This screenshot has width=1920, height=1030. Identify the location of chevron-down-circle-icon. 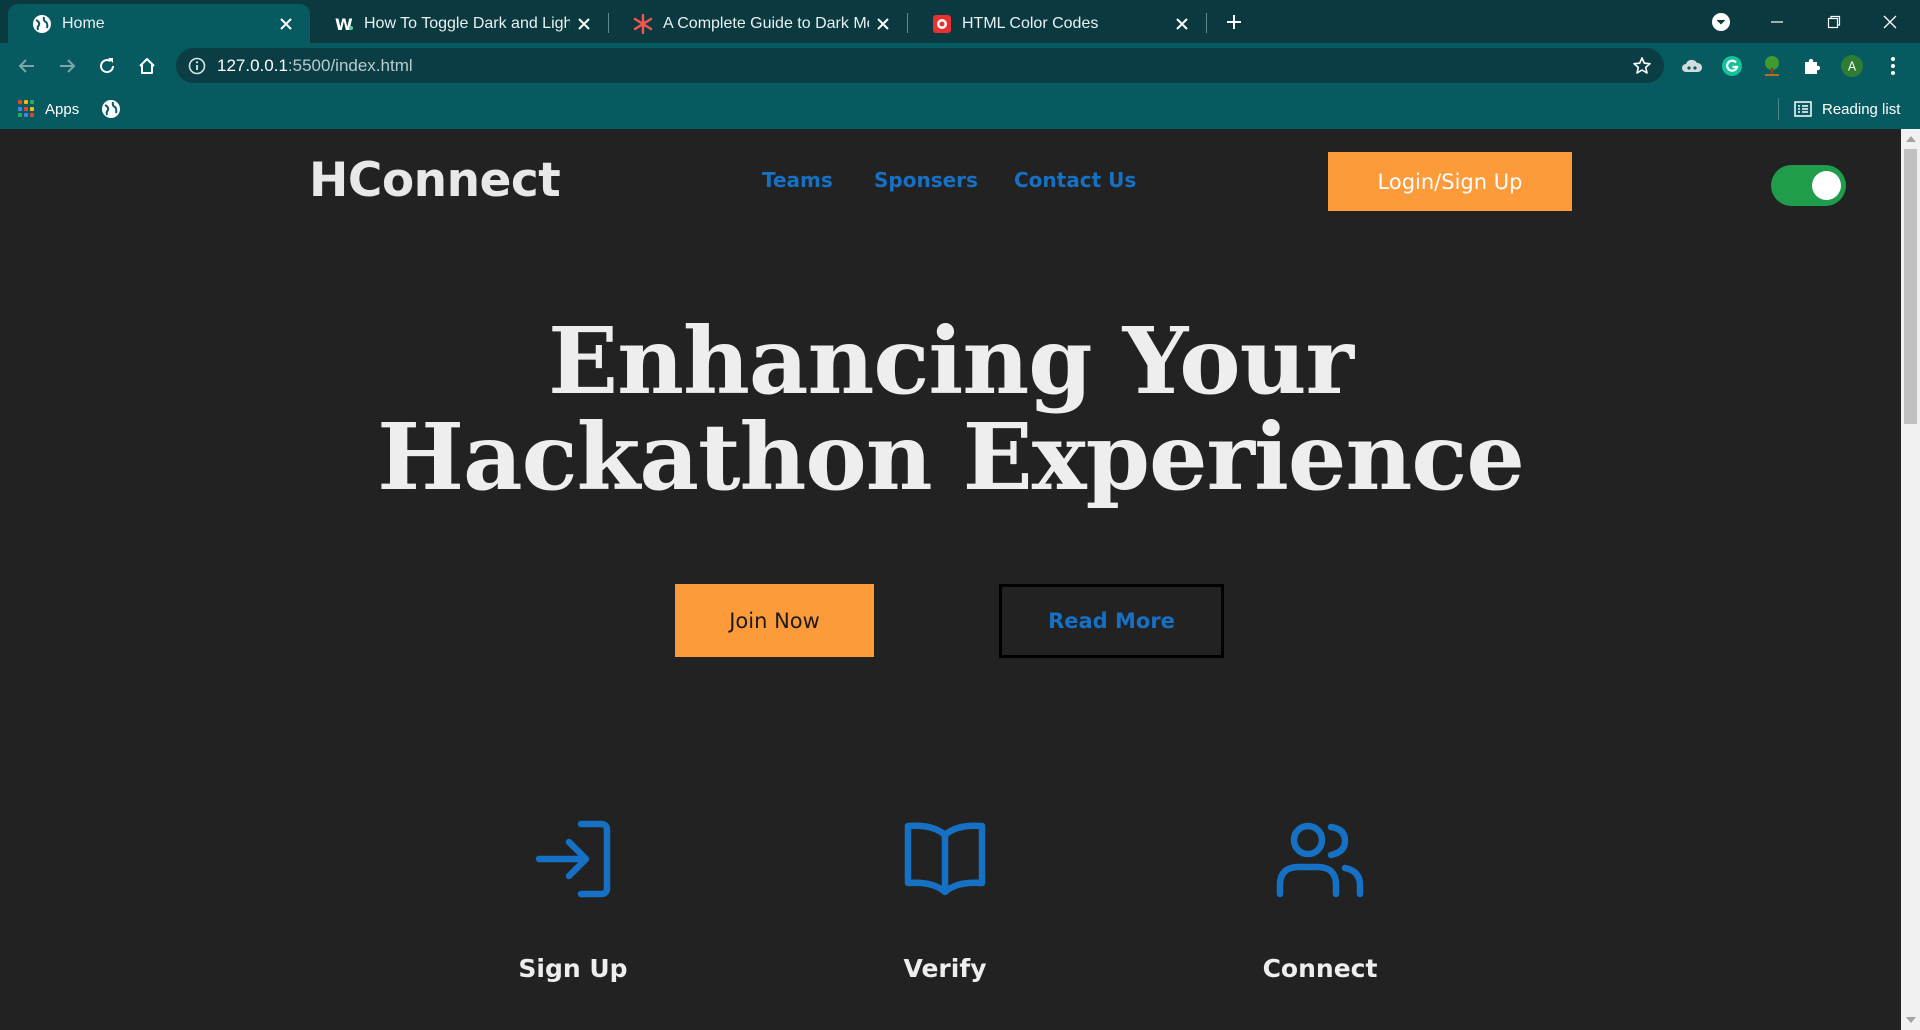
(1721, 21).